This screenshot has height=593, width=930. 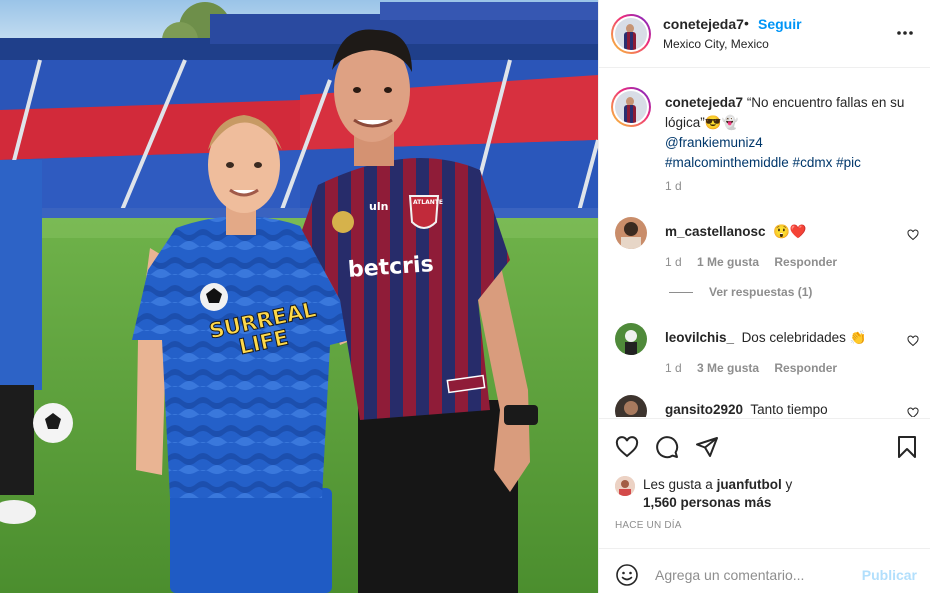 I want to click on post-timestamp: HACE UN DÍA, so click(x=648, y=525).